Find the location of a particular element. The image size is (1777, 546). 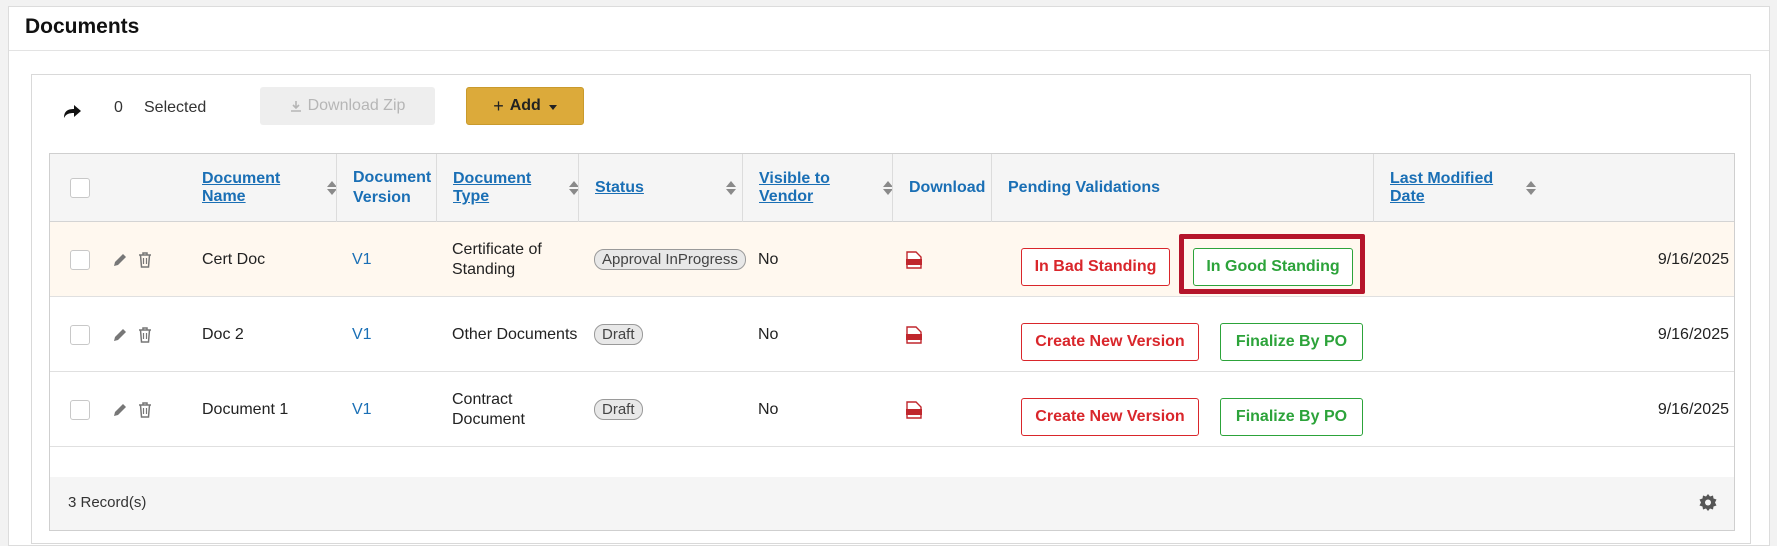

header-last-modified-date: Last Modified Date is located at coordinates (1455, 188).